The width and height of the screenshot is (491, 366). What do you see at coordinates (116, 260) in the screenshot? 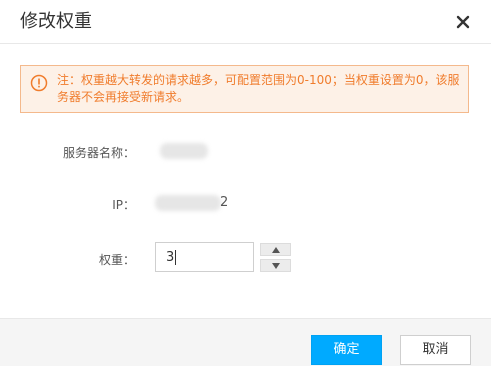
I see `weight-label: 权重：` at bounding box center [116, 260].